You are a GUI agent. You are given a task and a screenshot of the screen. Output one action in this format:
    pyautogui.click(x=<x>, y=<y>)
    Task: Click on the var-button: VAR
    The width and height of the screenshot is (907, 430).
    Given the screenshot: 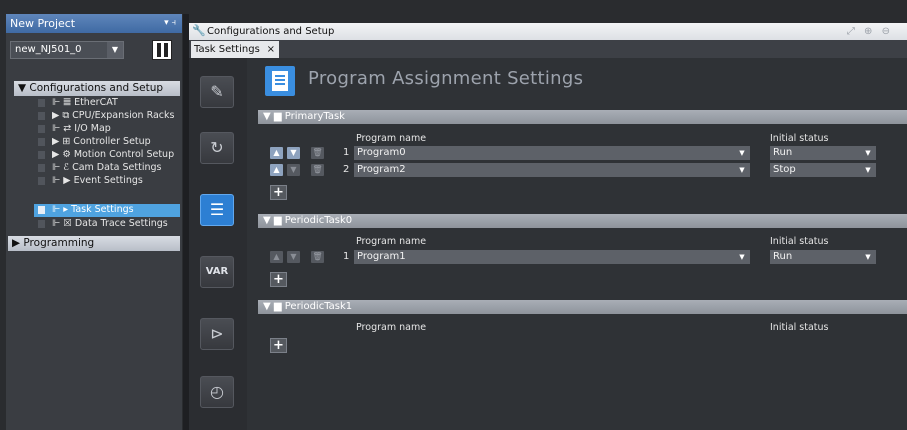 What is the action you would take?
    pyautogui.click(x=217, y=272)
    